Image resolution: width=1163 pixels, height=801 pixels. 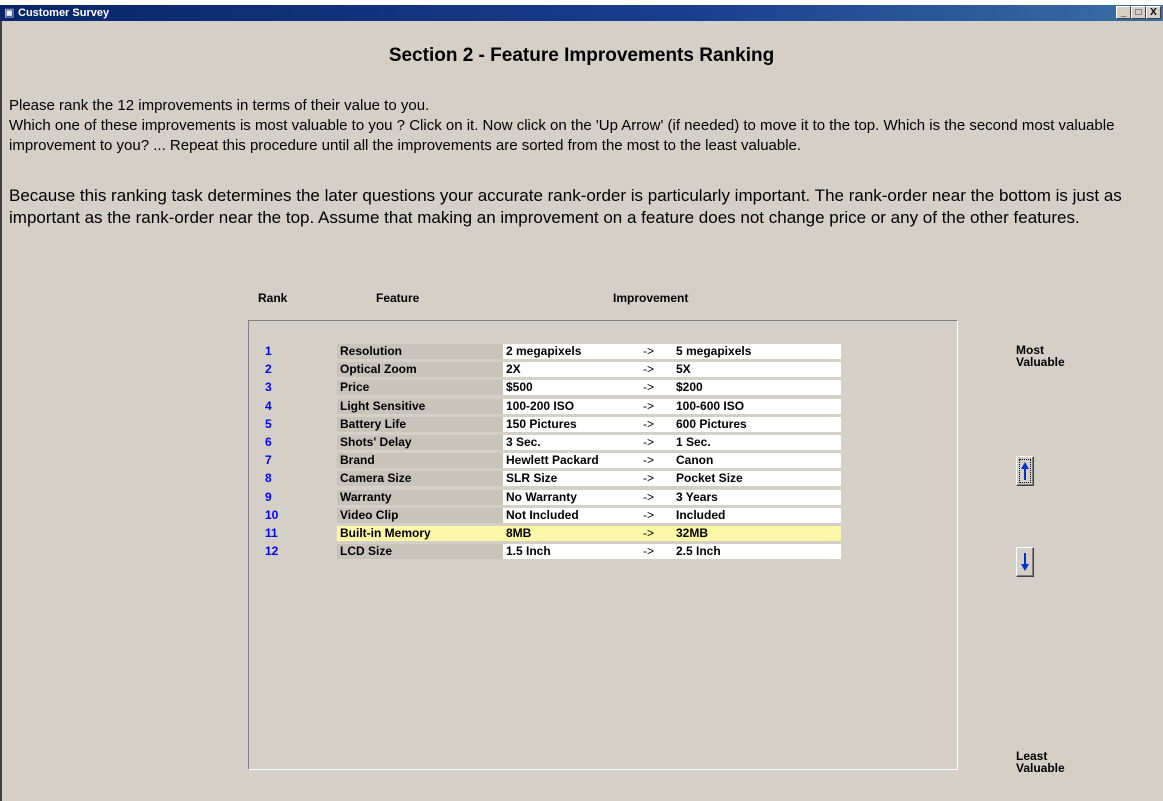 I want to click on rank-number: 4, so click(x=268, y=405).